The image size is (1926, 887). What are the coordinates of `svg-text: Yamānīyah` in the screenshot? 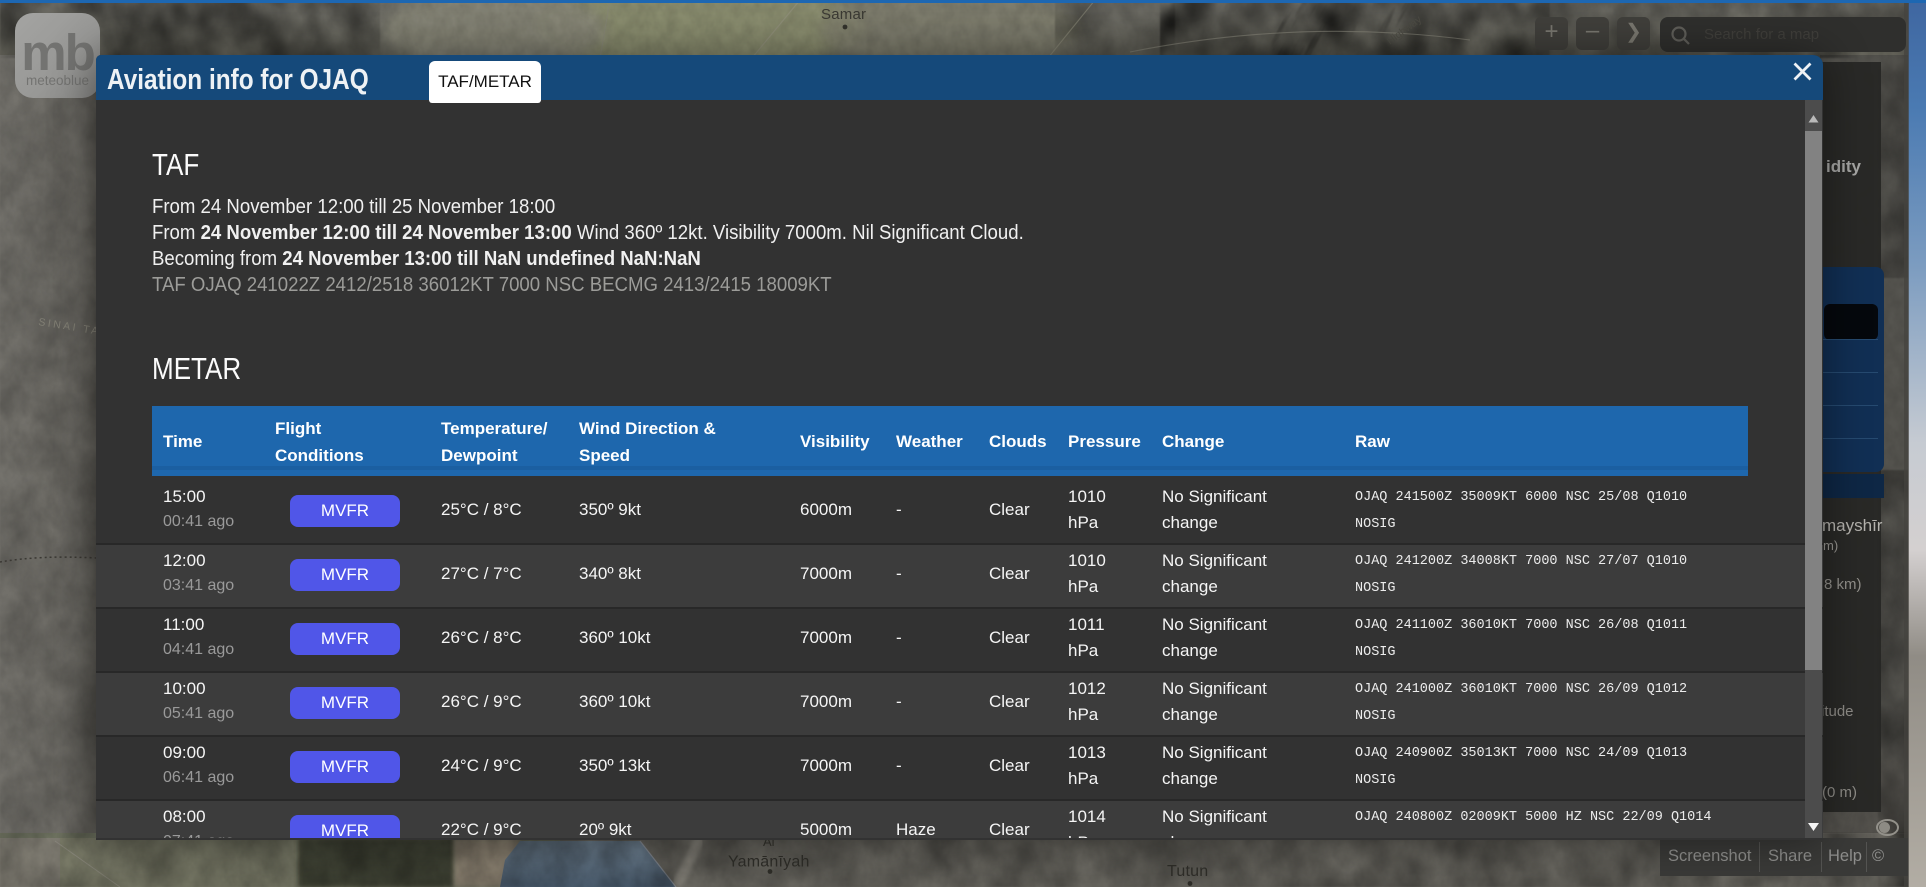 It's located at (769, 862).